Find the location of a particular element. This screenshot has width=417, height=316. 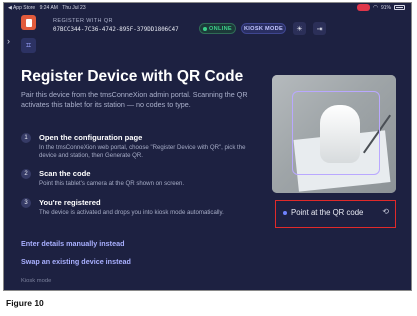

battery-percent: 91% is located at coordinates (385, 7).